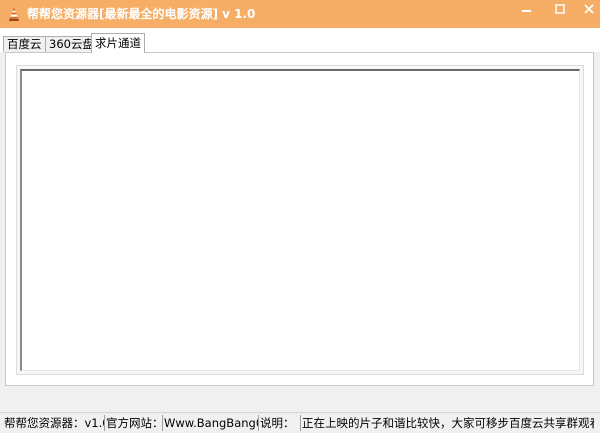 This screenshot has width=600, height=433. Describe the element at coordinates (448, 423) in the screenshot. I see `status-note-text: 正在上映的片子和谐比较快，大家可移步百度云共享群观看！` at that location.